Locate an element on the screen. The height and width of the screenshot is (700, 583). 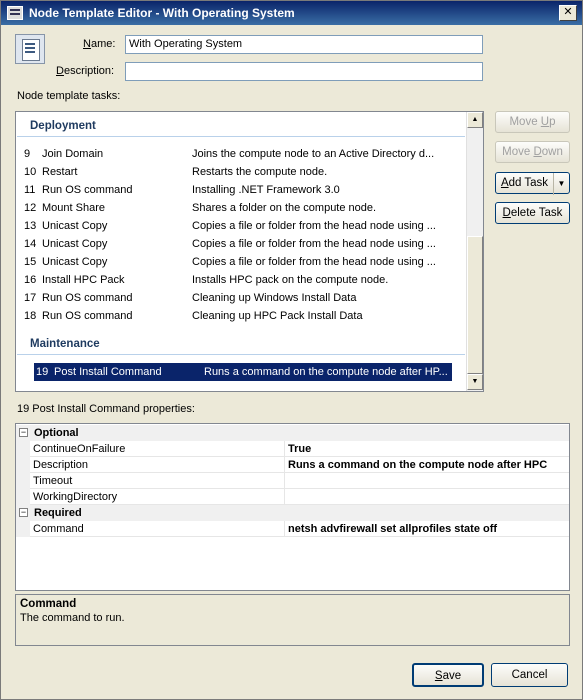
collapse-optional-icon: − is located at coordinates (23, 432).